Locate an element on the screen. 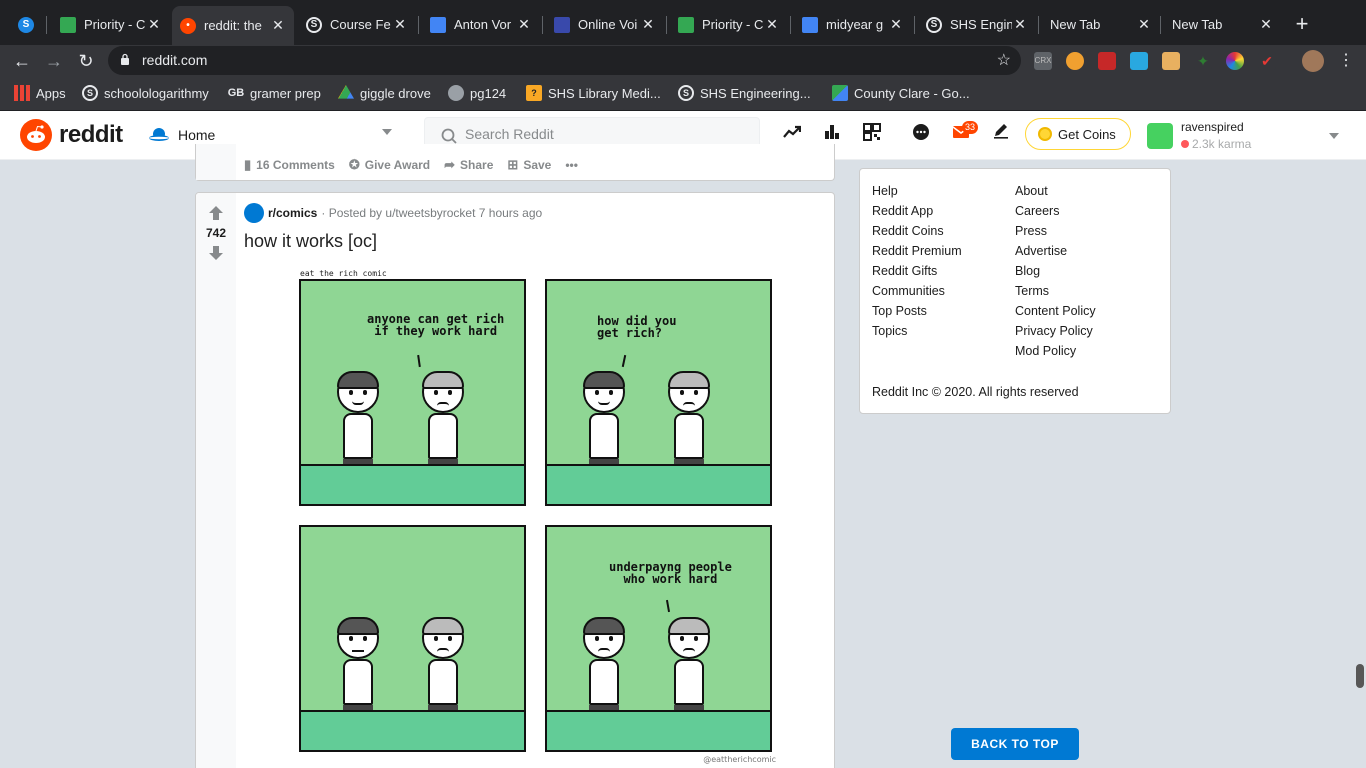  footer-link-help: Help is located at coordinates (917, 193).